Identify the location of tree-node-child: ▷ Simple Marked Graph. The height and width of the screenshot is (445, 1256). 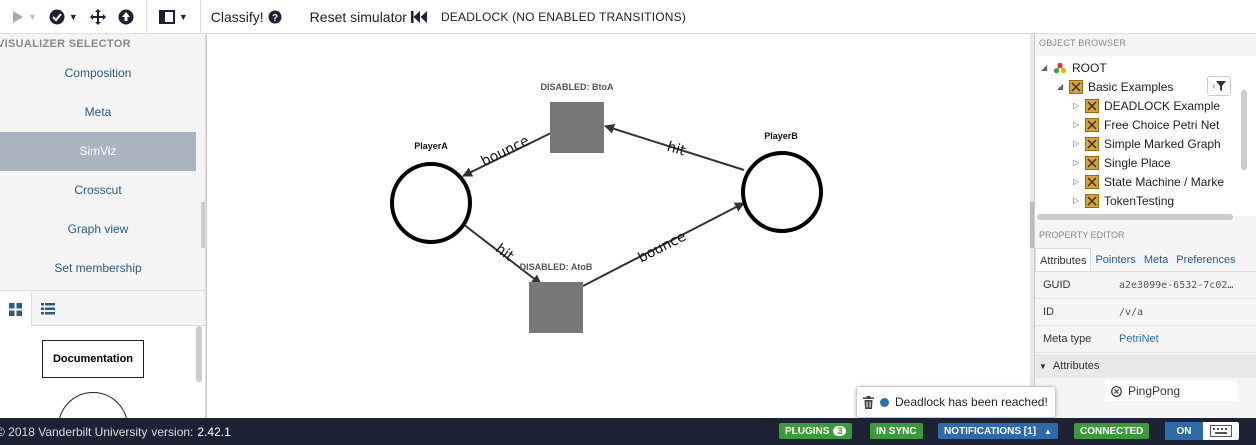
(1147, 143).